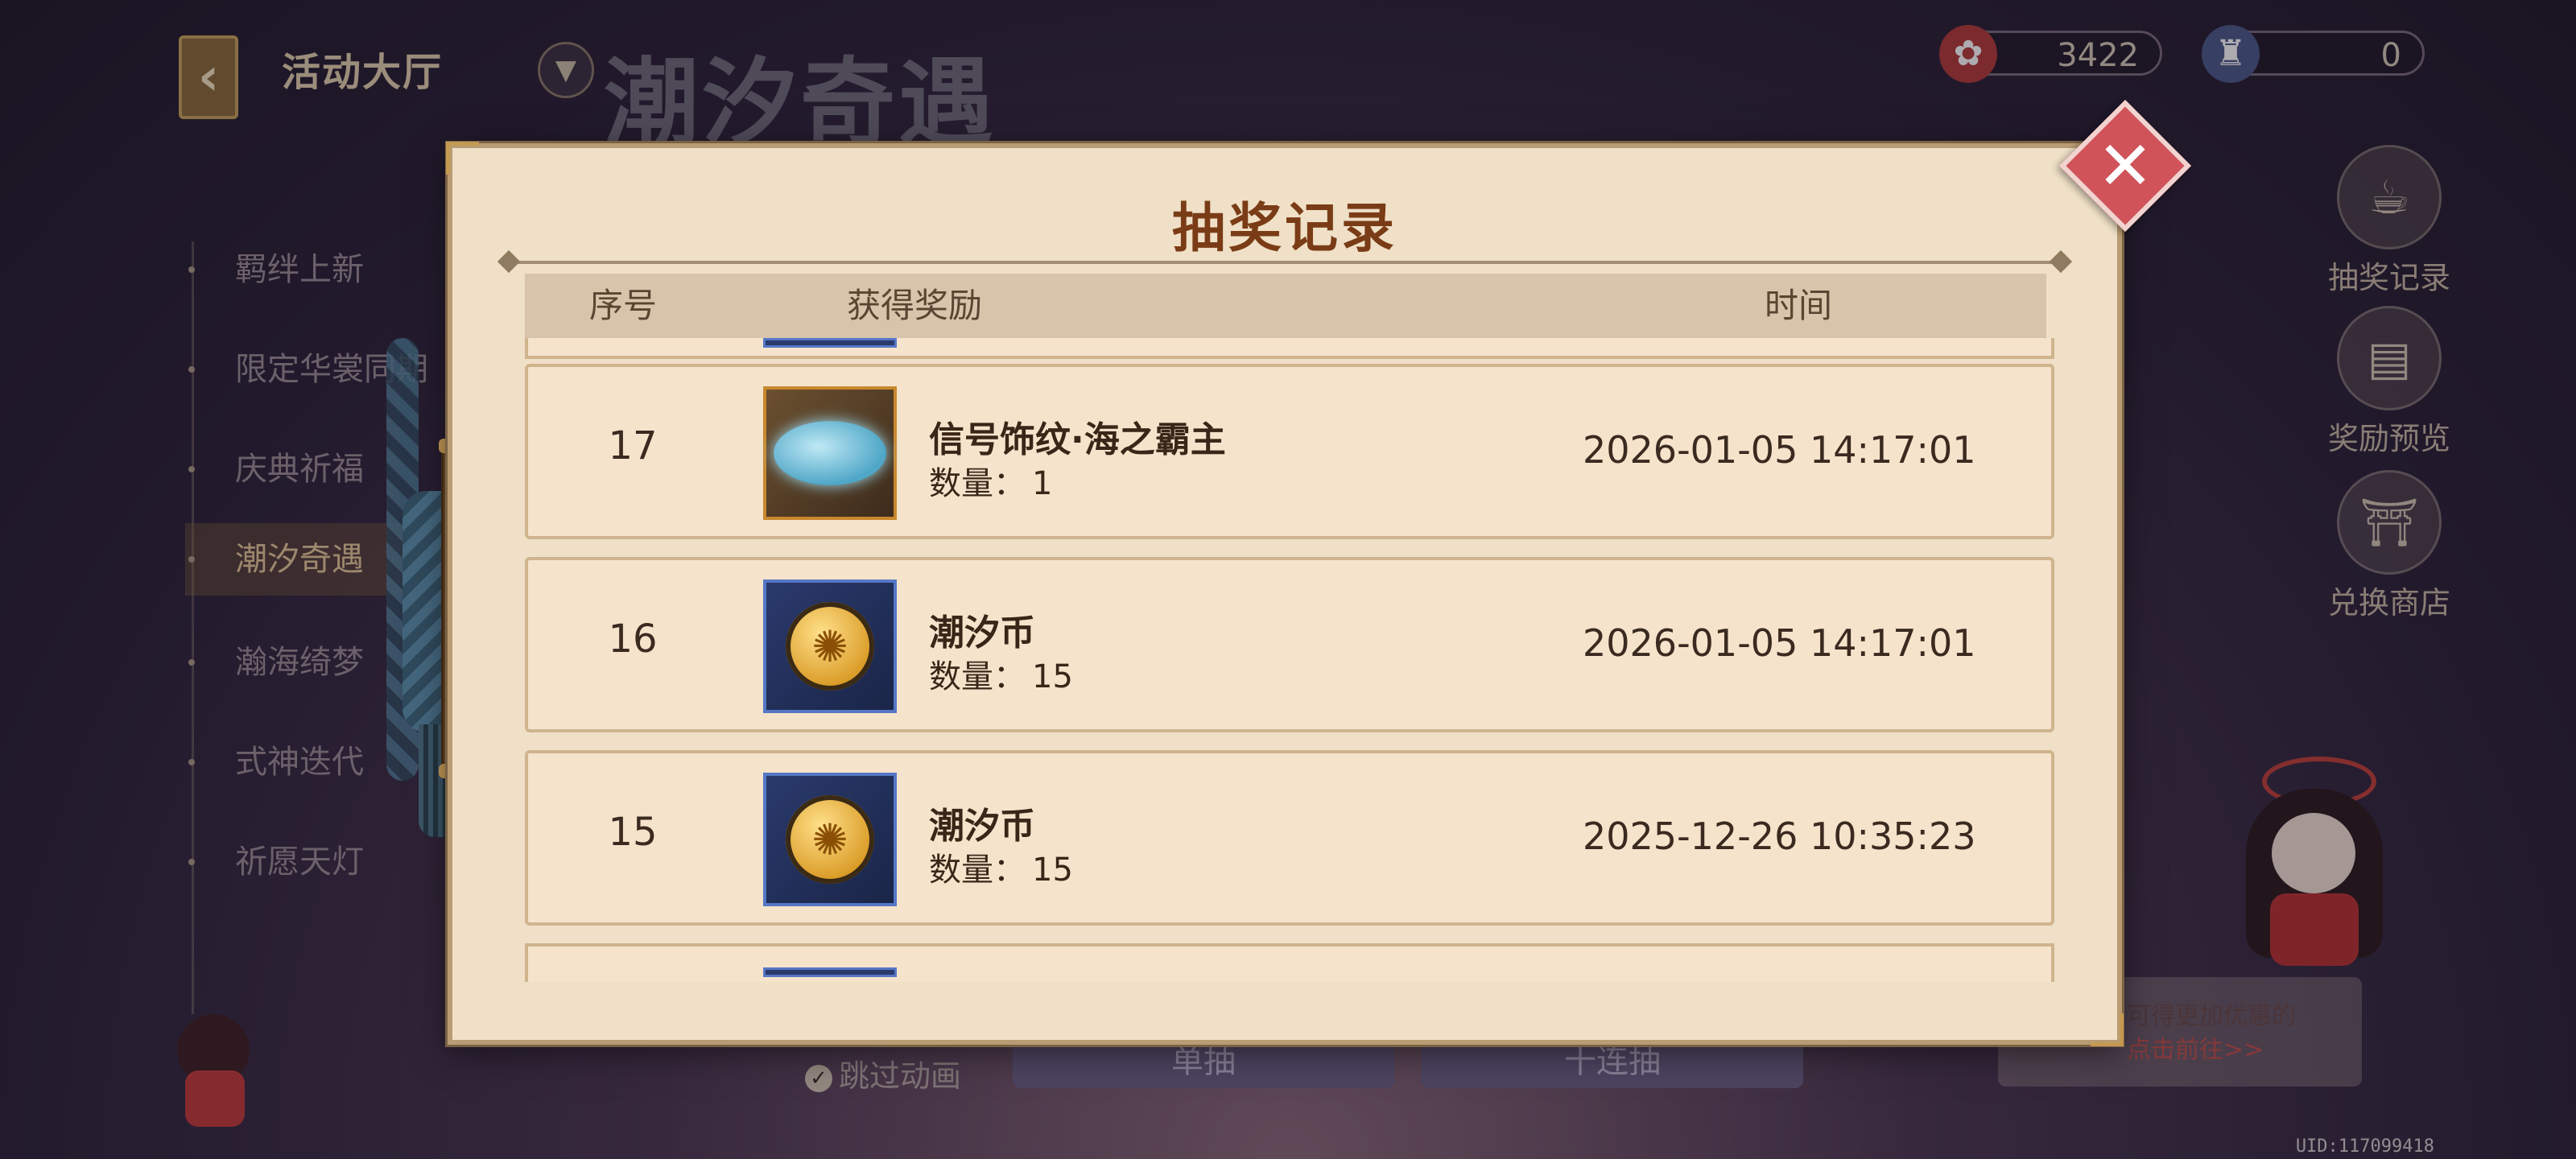 The height and width of the screenshot is (1159, 2576). What do you see at coordinates (1284, 227) in the screenshot?
I see `modal-title: 抽奖记录` at bounding box center [1284, 227].